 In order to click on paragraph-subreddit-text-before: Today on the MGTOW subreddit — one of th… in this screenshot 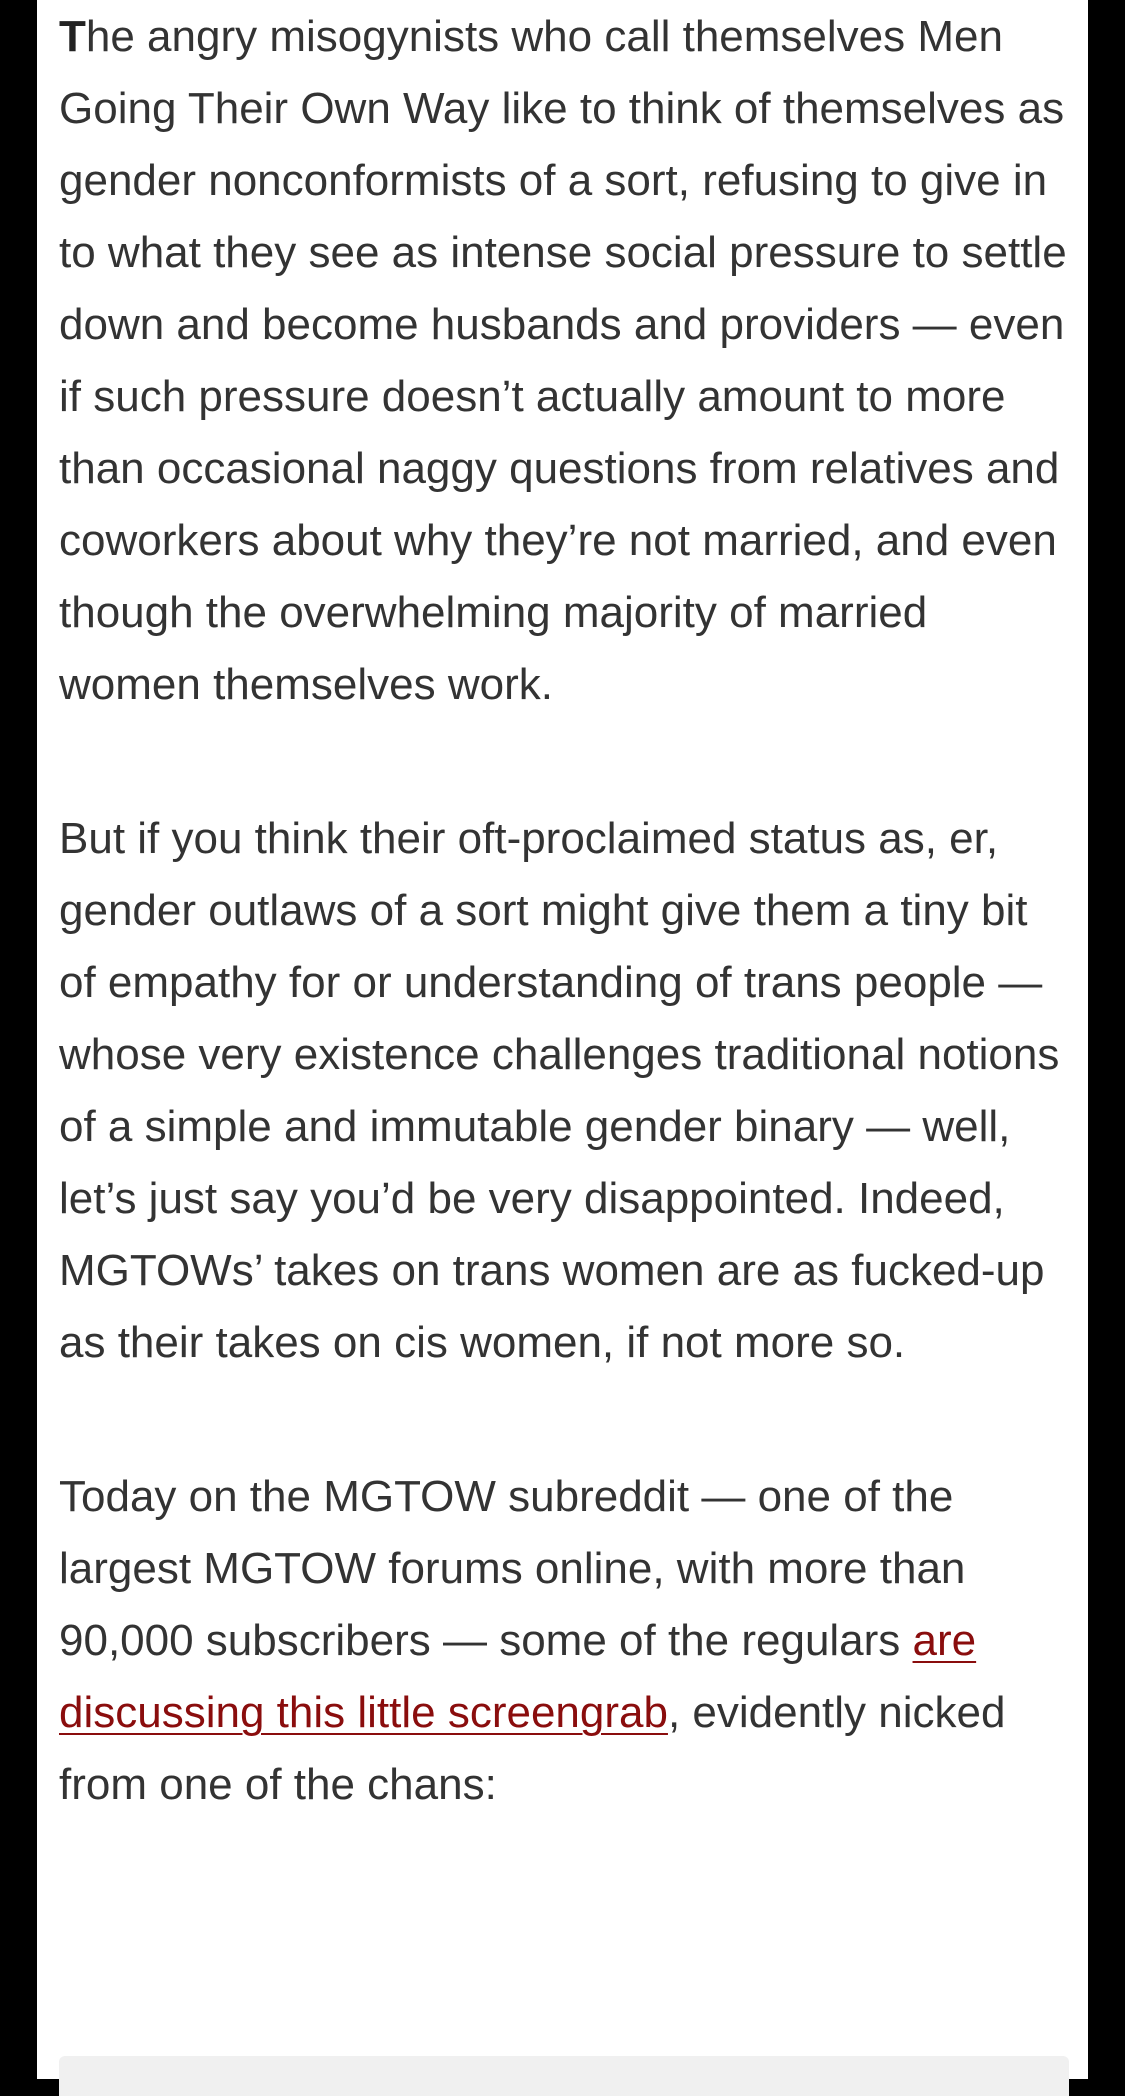, I will do `click(512, 1568)`.